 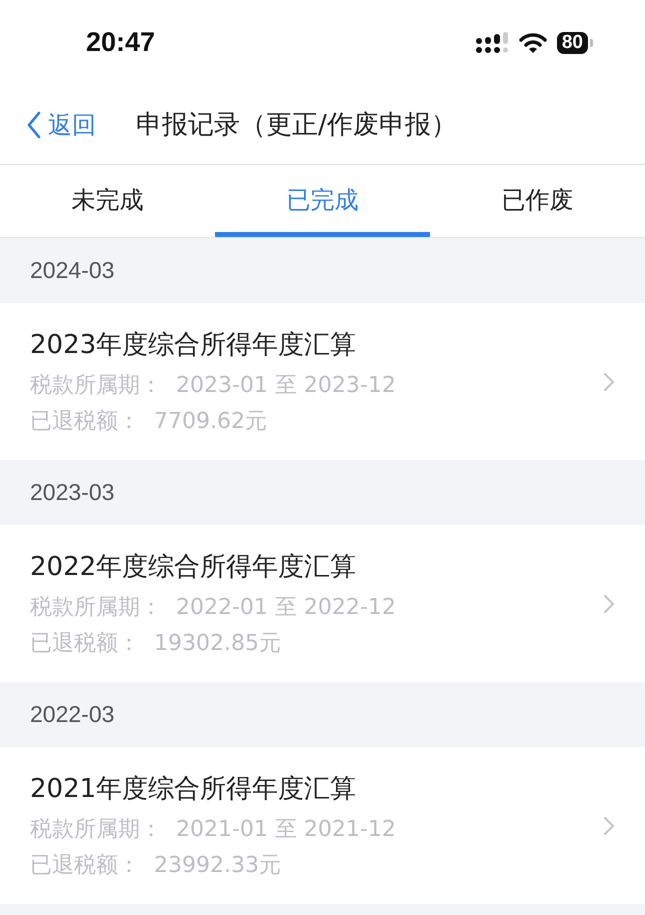 What do you see at coordinates (72, 270) in the screenshot?
I see `group-date: 2024-03` at bounding box center [72, 270].